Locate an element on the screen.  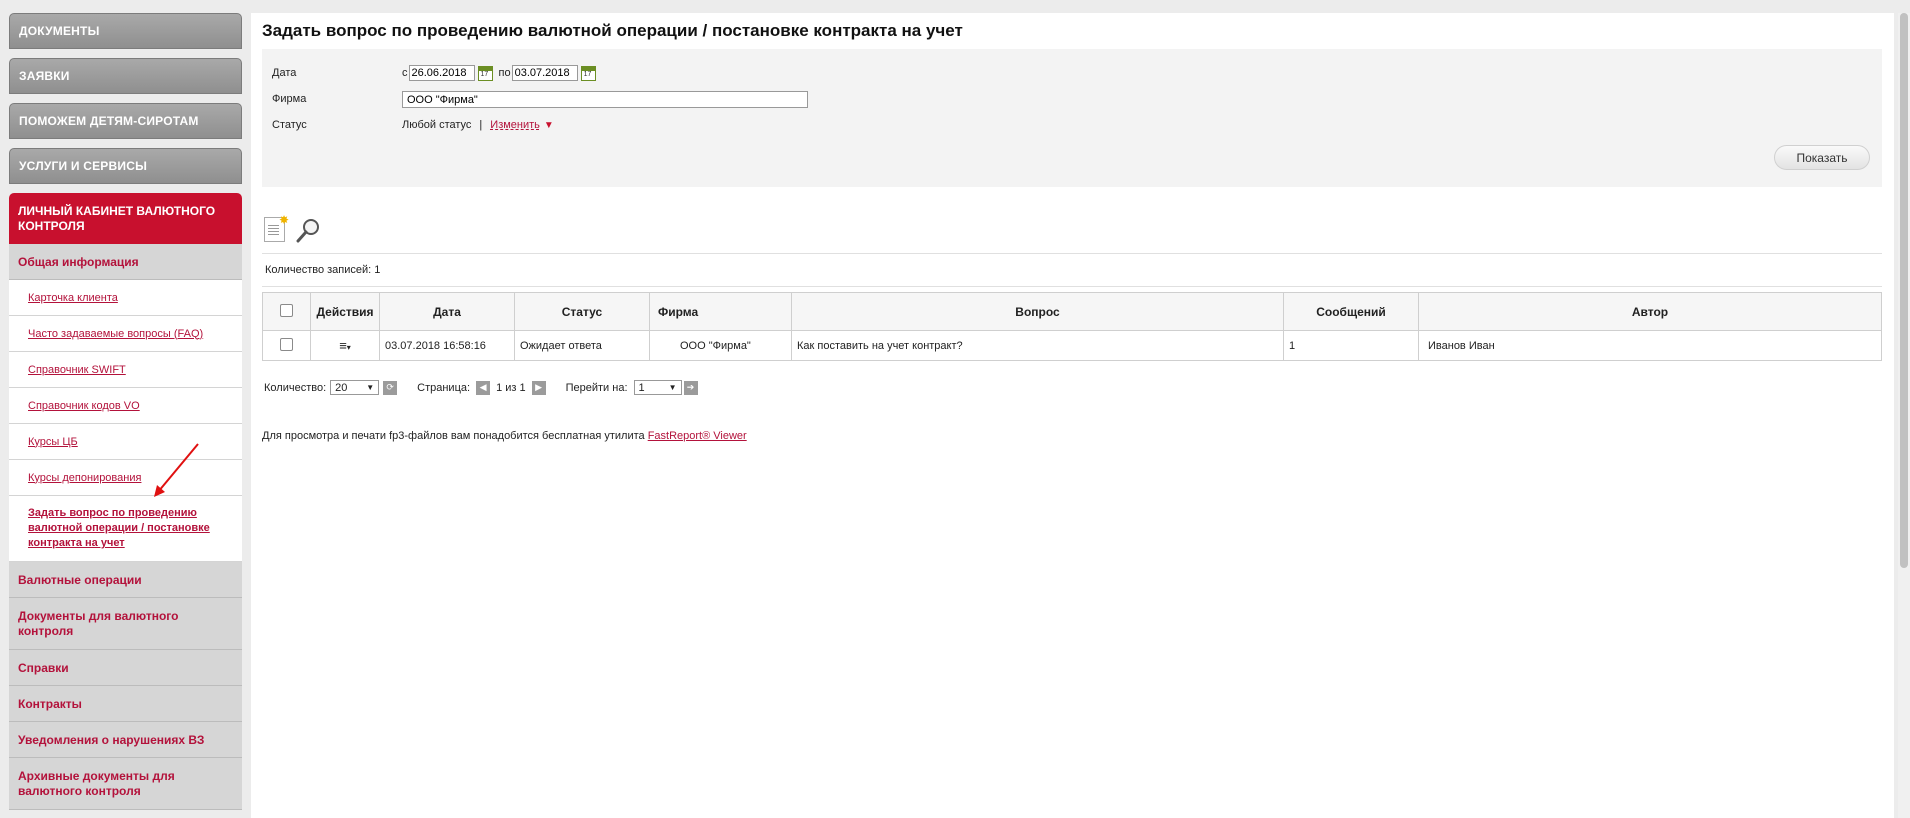
refresh-icon: ⟳ is located at coordinates (390, 387).